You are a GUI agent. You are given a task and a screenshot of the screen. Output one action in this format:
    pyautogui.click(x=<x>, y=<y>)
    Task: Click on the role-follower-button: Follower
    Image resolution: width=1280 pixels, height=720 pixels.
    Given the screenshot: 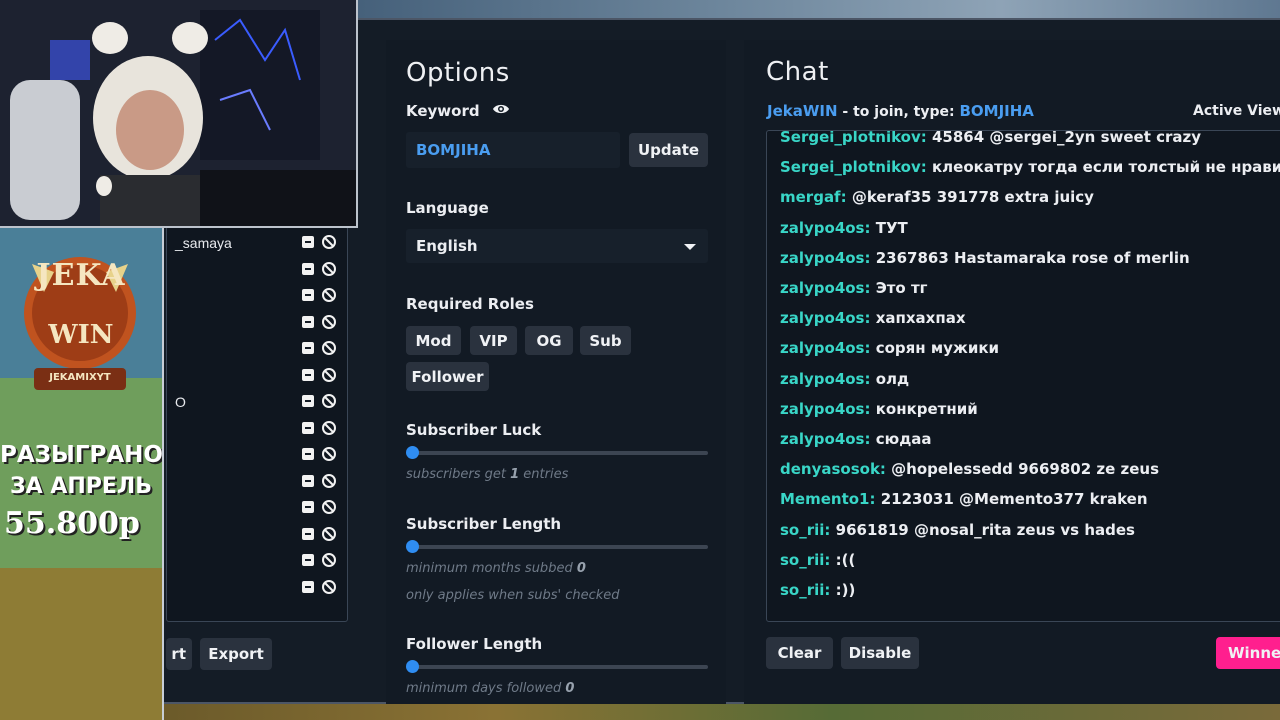 What is the action you would take?
    pyautogui.click(x=447, y=376)
    